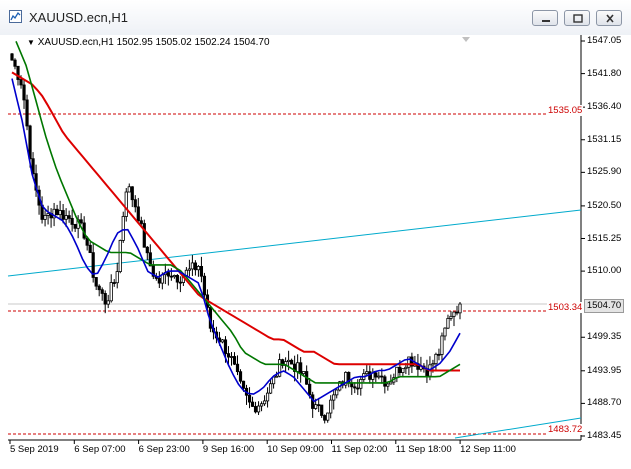 The image size is (631, 469). What do you see at coordinates (34, 449) in the screenshot?
I see `time-axis-label: 5 Sep 2019` at bounding box center [34, 449].